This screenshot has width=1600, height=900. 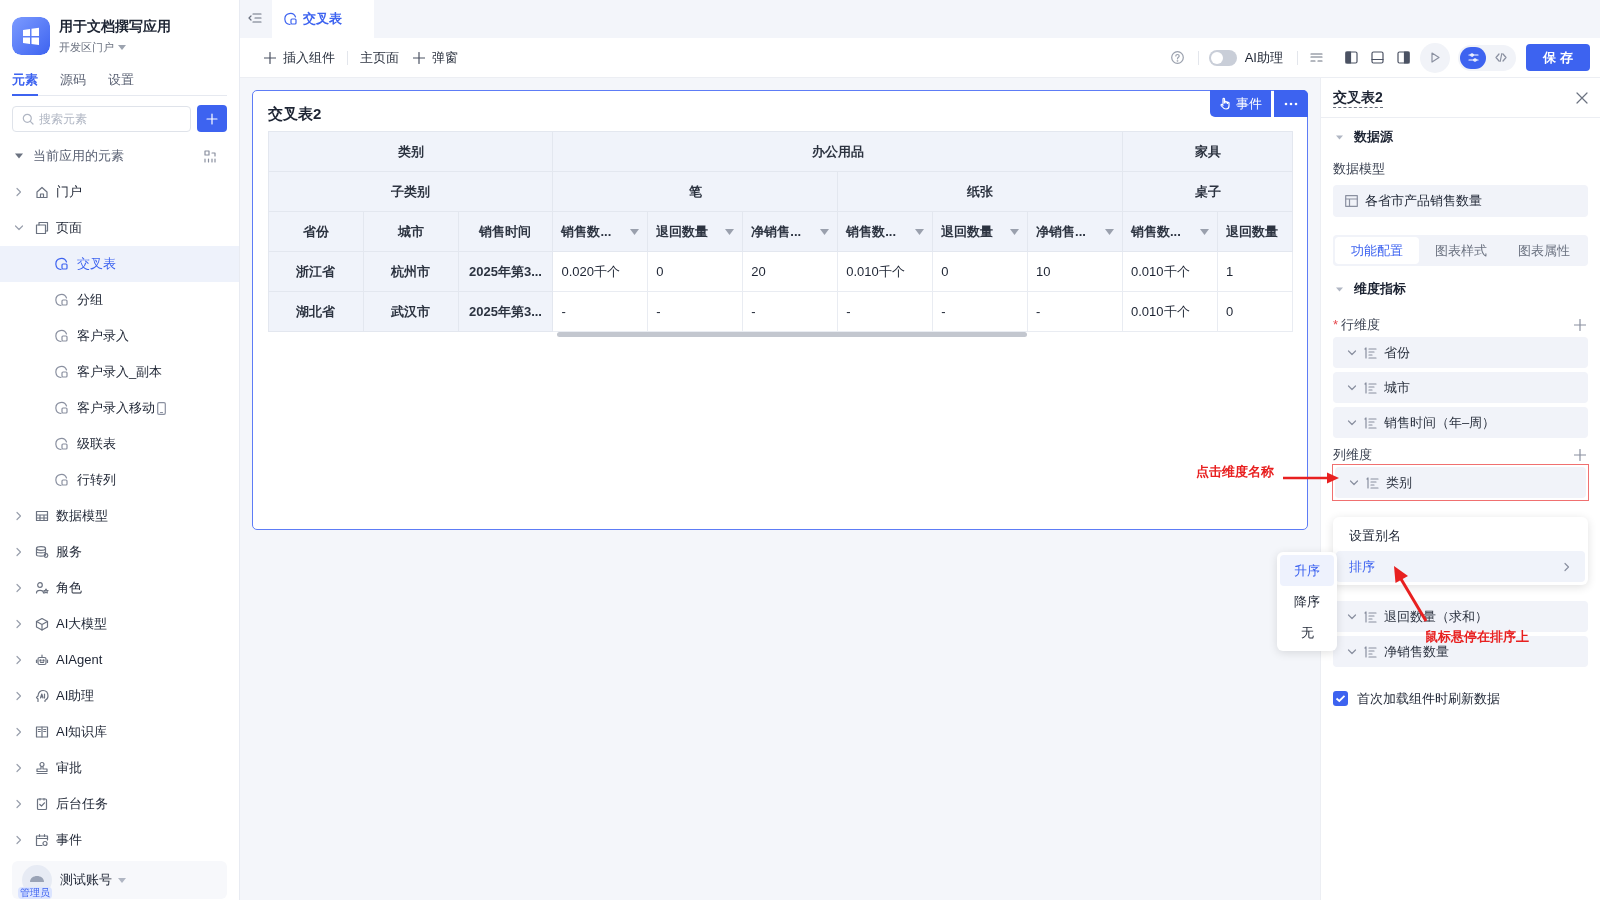 I want to click on tree-item: 角色, so click(x=119, y=588).